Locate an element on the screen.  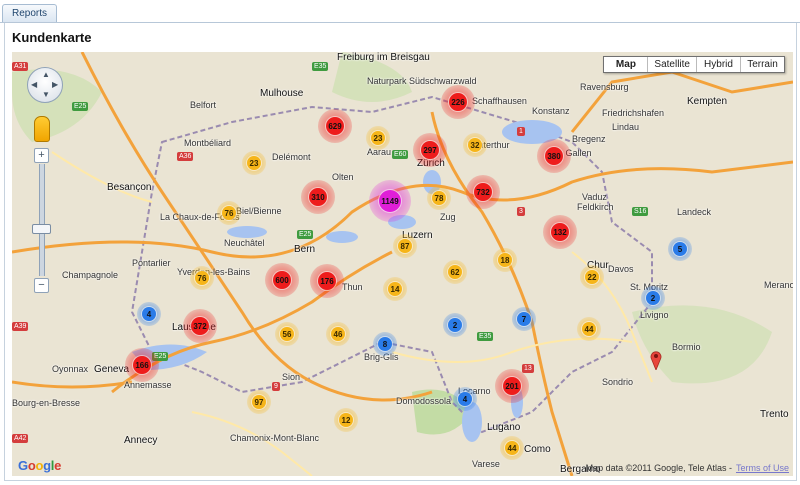
cluster-marker: 87 is located at coordinates (405, 246).